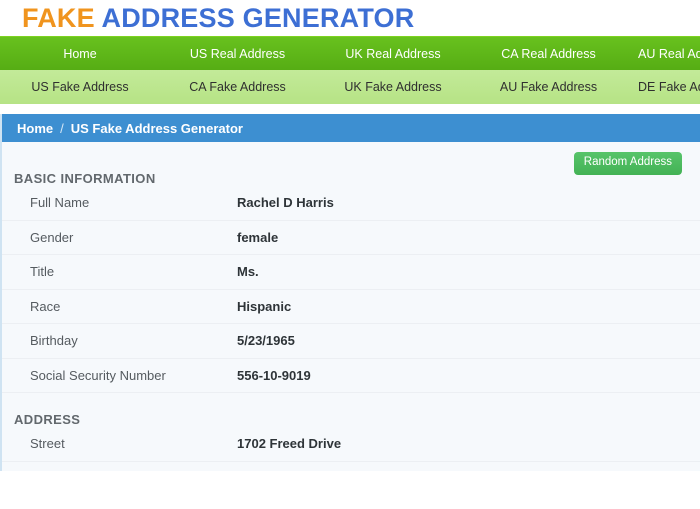  What do you see at coordinates (266, 341) in the screenshot?
I see `info-value-birthday: 5/23/1965` at bounding box center [266, 341].